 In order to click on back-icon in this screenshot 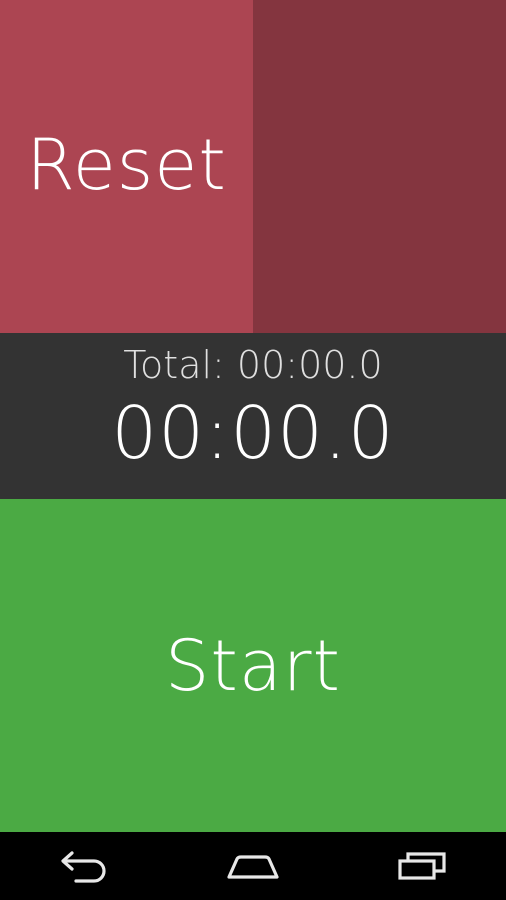, I will do `click(83, 867)`.